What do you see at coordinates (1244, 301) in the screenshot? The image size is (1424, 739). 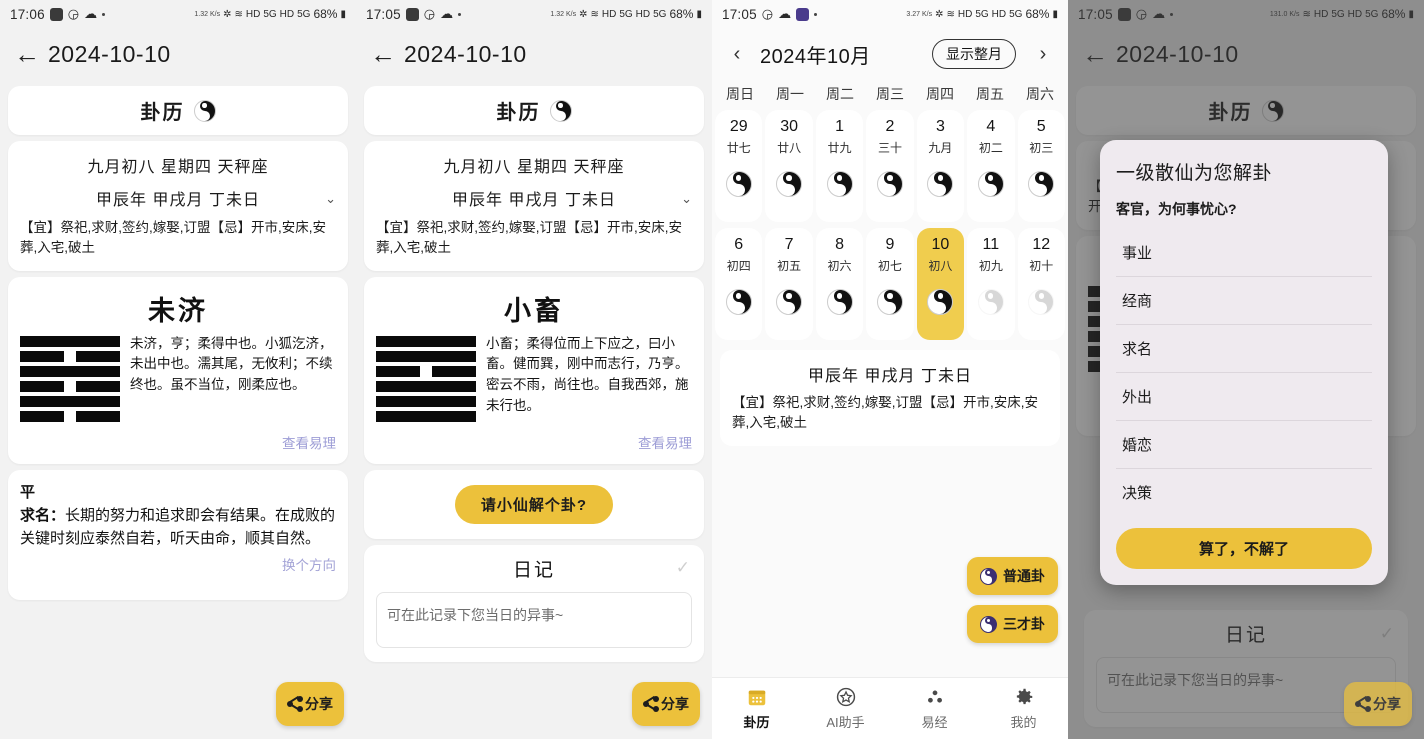 I see `dialog-option: 经商` at bounding box center [1244, 301].